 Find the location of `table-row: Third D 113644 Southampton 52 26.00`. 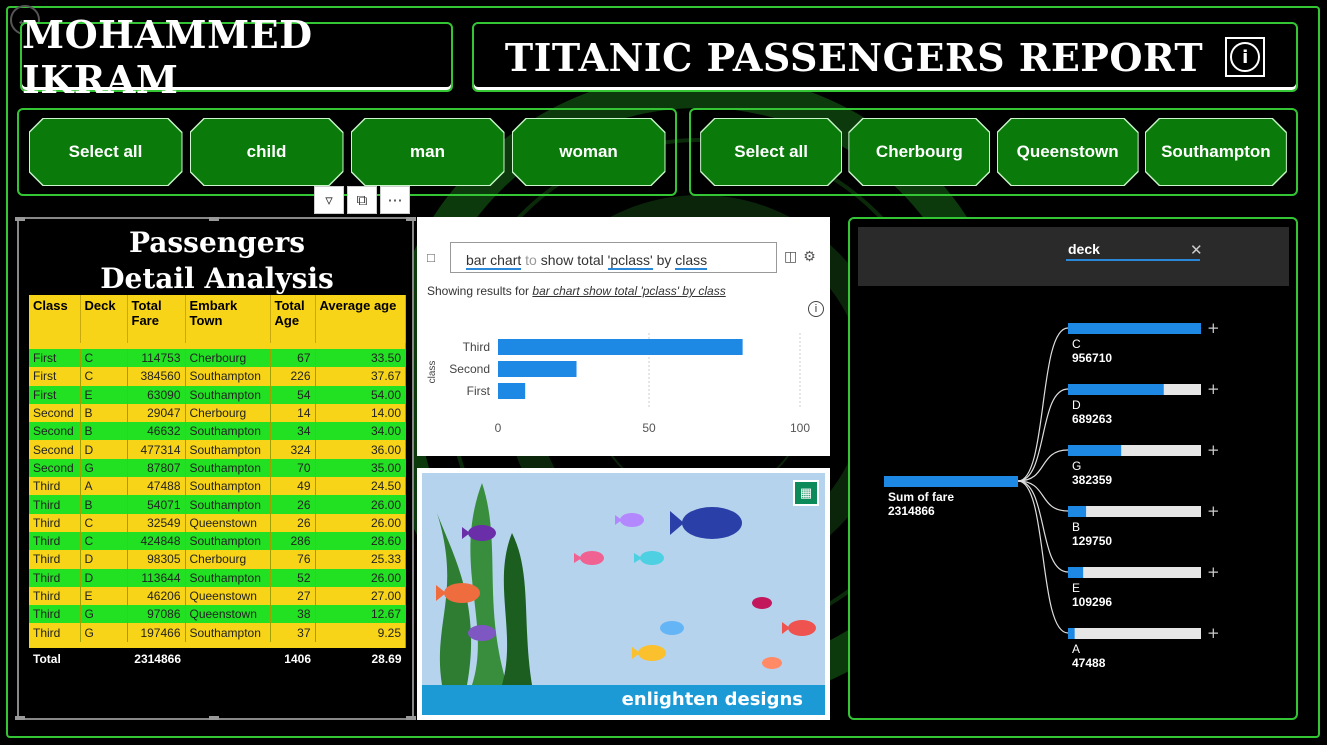

table-row: Third D 113644 Southampton 52 26.00 is located at coordinates (217, 577).